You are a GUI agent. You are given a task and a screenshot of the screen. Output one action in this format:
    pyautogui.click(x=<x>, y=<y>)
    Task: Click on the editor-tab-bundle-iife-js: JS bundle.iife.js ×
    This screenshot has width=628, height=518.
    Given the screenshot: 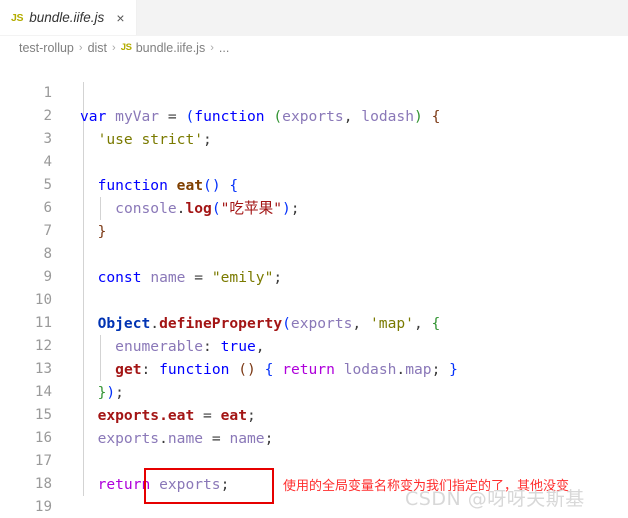 What is the action you would take?
    pyautogui.click(x=68, y=17)
    